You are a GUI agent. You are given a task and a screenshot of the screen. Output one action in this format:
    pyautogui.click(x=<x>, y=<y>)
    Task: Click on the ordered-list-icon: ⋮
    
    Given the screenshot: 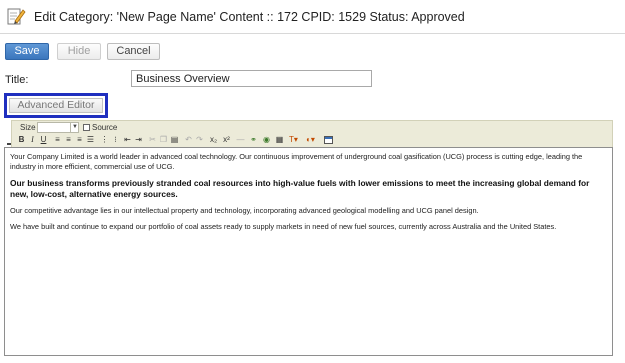 What is the action you would take?
    pyautogui.click(x=104, y=140)
    